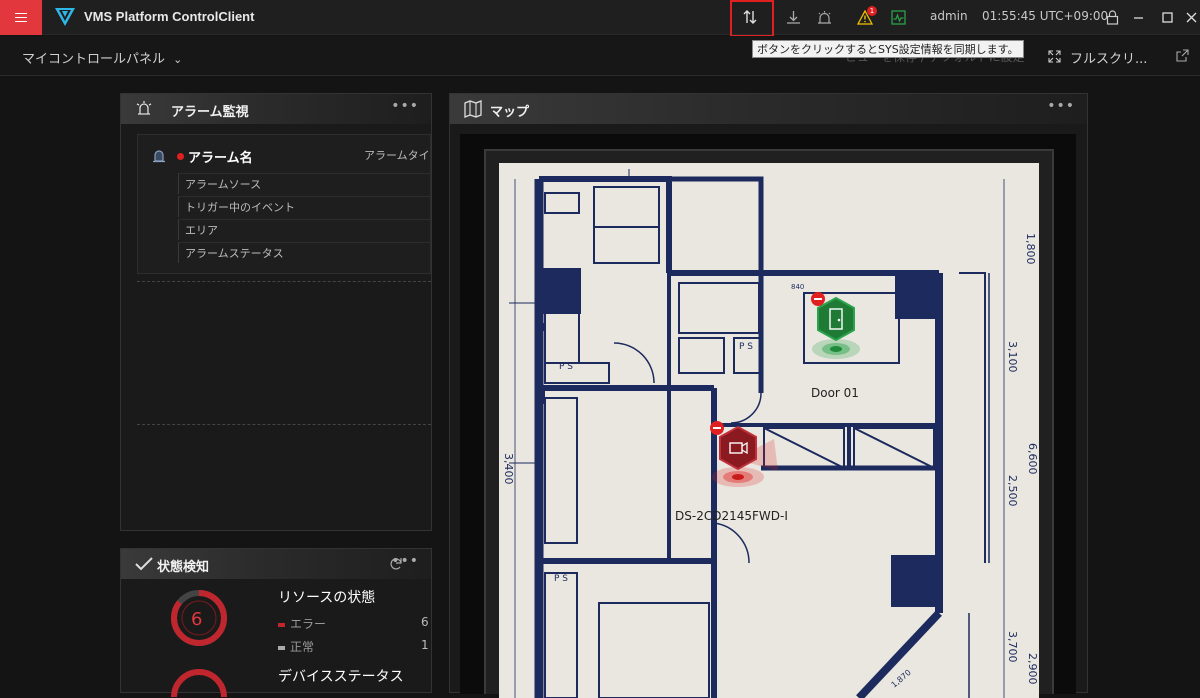 Image resolution: width=1200 pixels, height=698 pixels. Describe the element at coordinates (159, 156) in the screenshot. I see `alarm-siren-icon` at that location.